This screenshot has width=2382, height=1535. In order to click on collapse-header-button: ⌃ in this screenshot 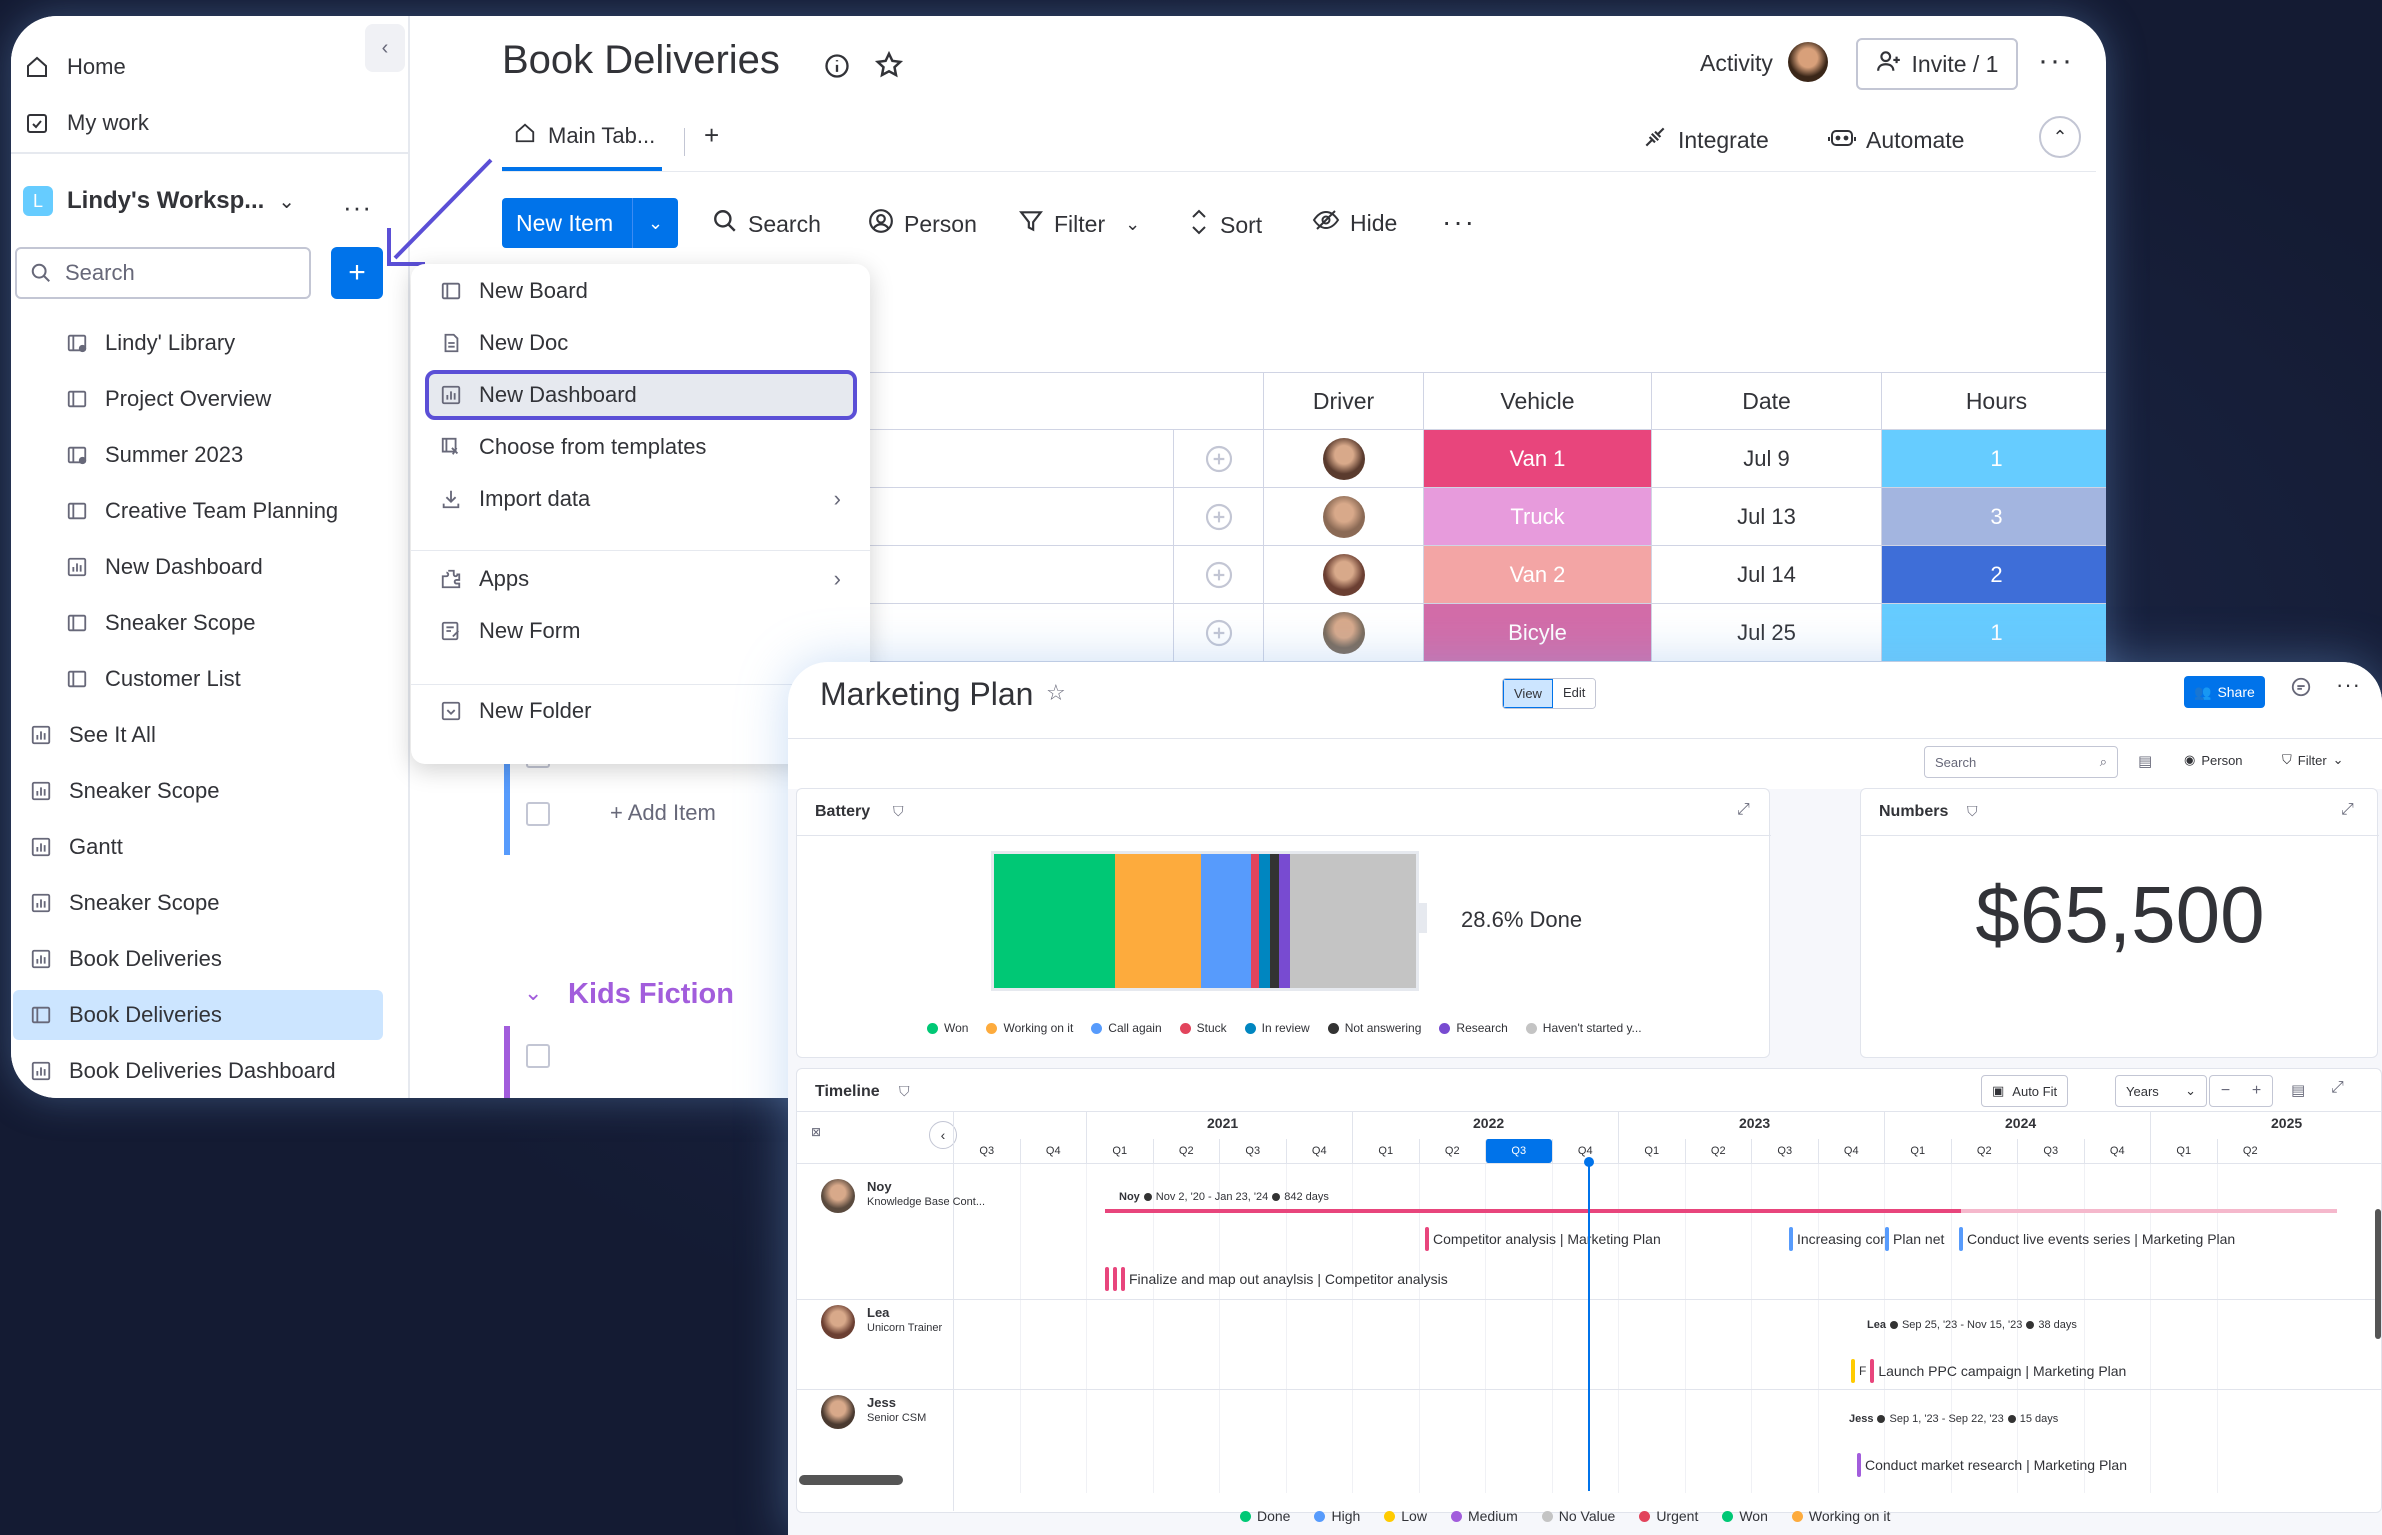, I will do `click(2060, 137)`.